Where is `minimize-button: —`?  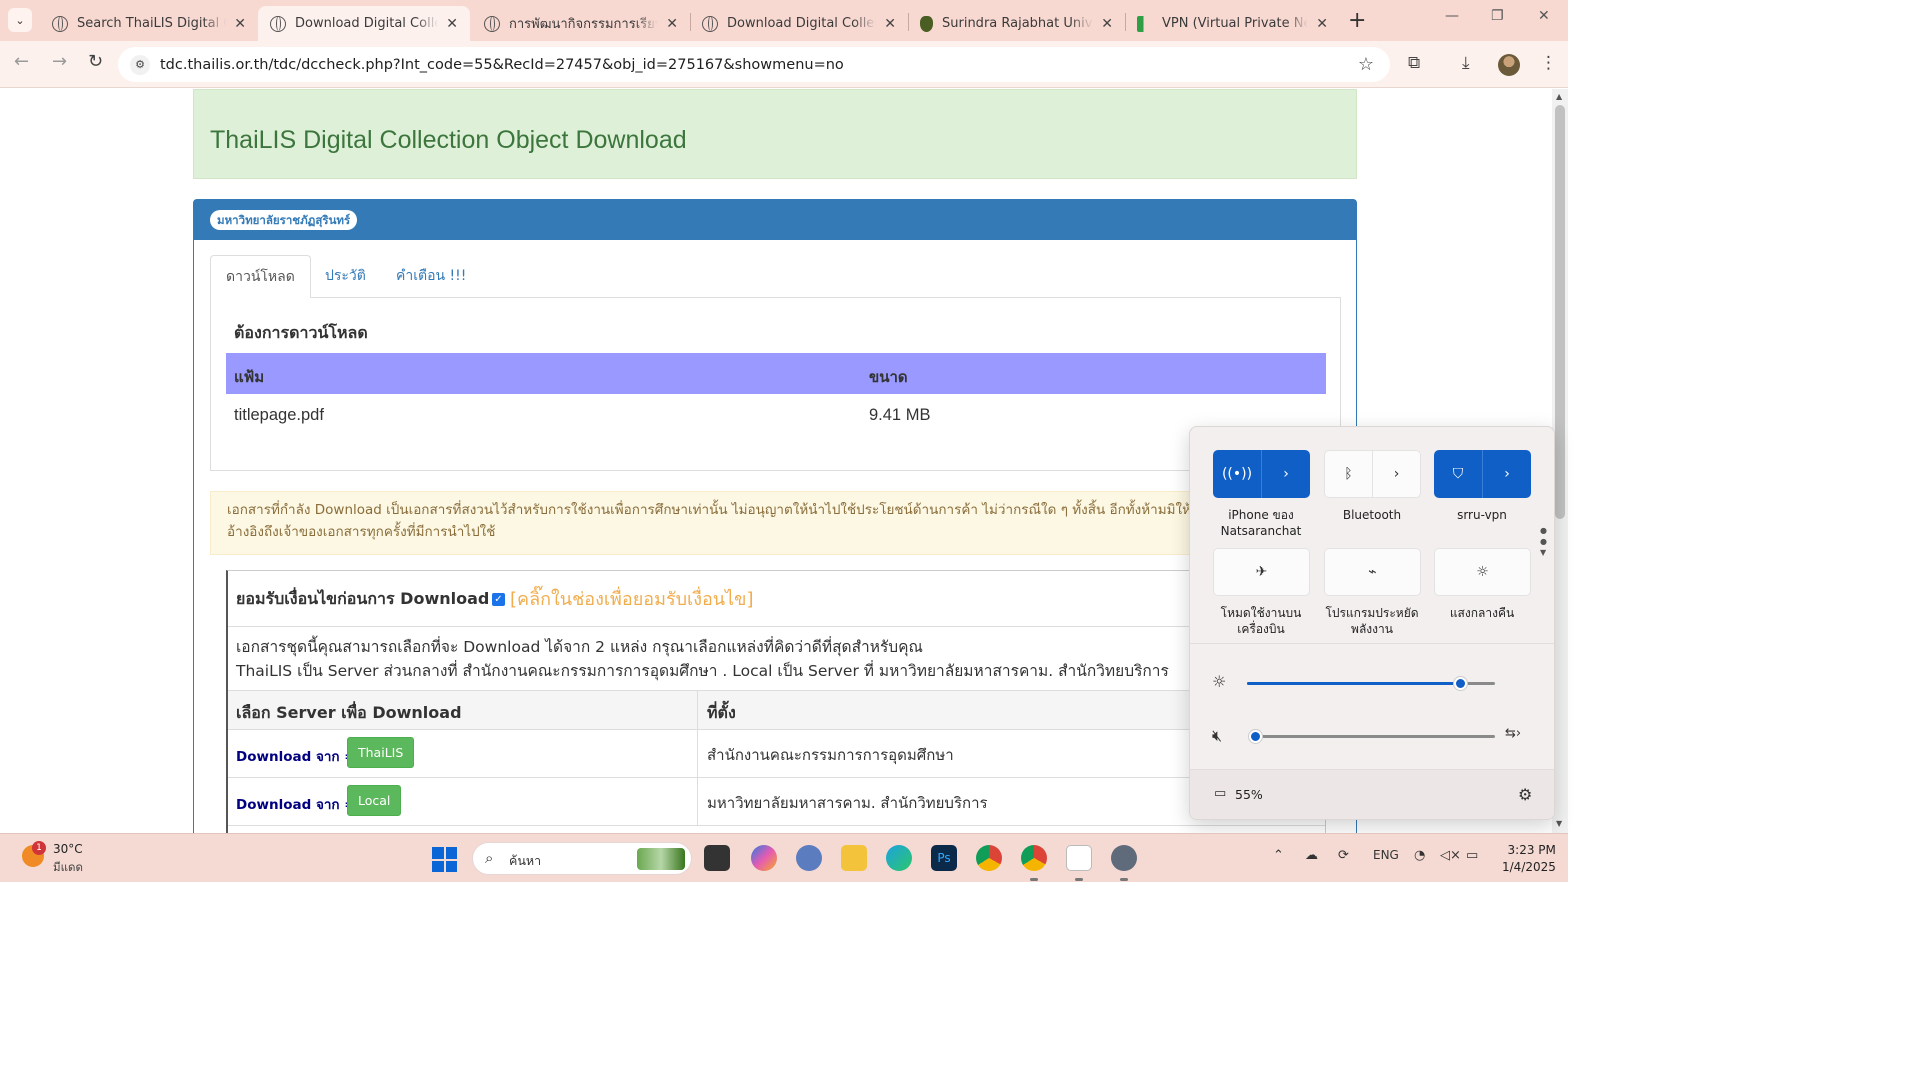 minimize-button: — is located at coordinates (1452, 16).